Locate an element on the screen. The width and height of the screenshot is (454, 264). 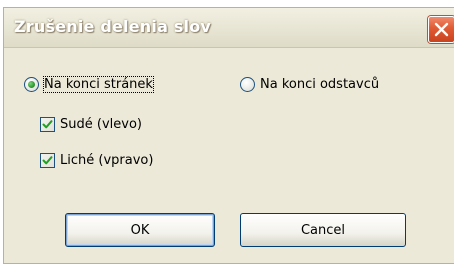
check-even-checkbox is located at coordinates (47, 124).